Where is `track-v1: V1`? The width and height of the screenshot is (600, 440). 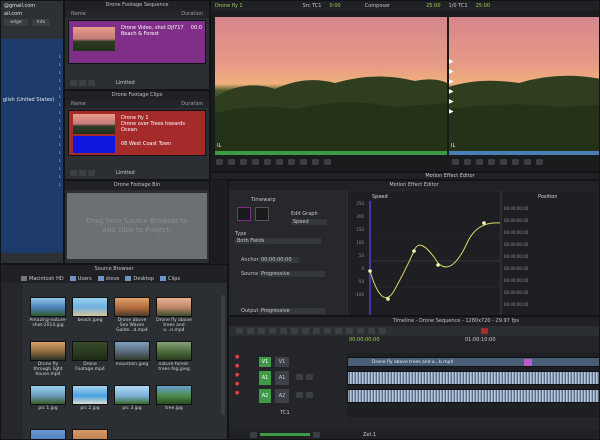
track-v1: V1 is located at coordinates (282, 362).